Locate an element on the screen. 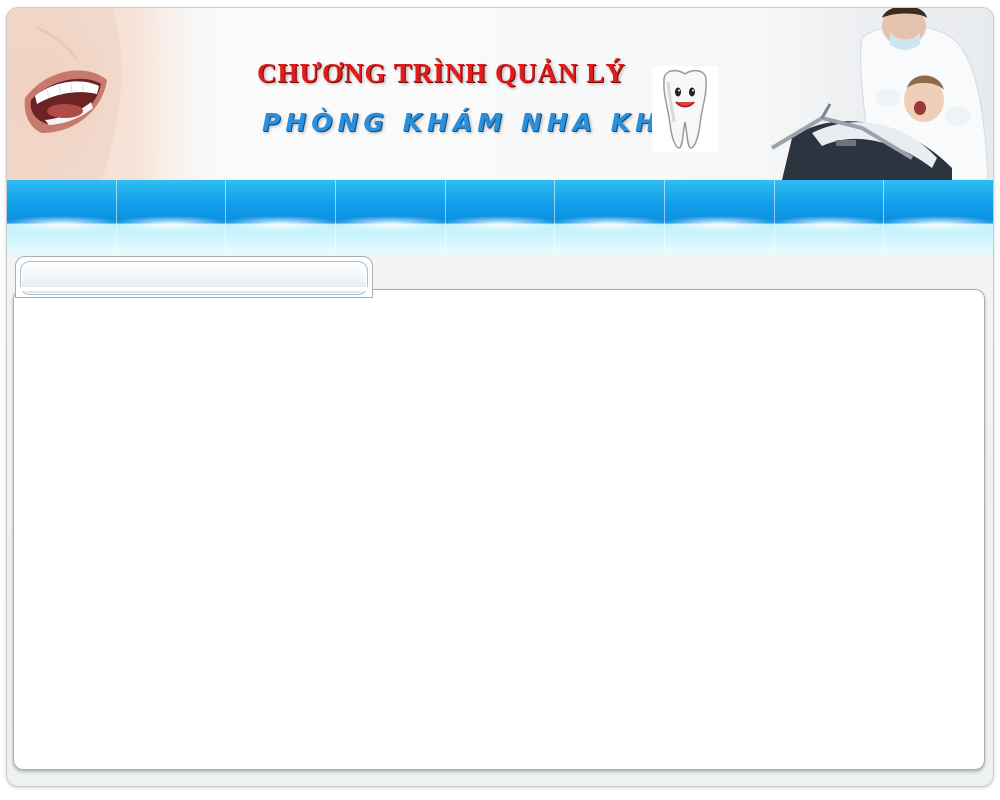 The image size is (1000, 800). main-nav-bar is located at coordinates (500, 217).